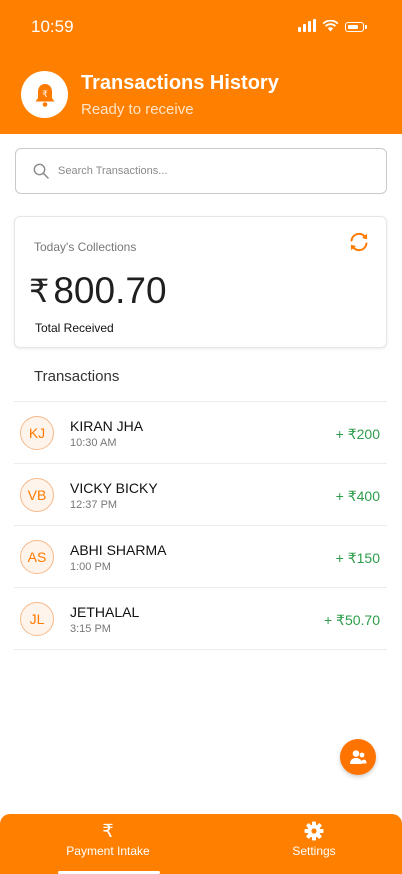 Image resolution: width=402 pixels, height=874 pixels. Describe the element at coordinates (200, 557) in the screenshot. I see `transaction-row: AS ABHI SHARMA 1:00 PM + ₹150` at that location.